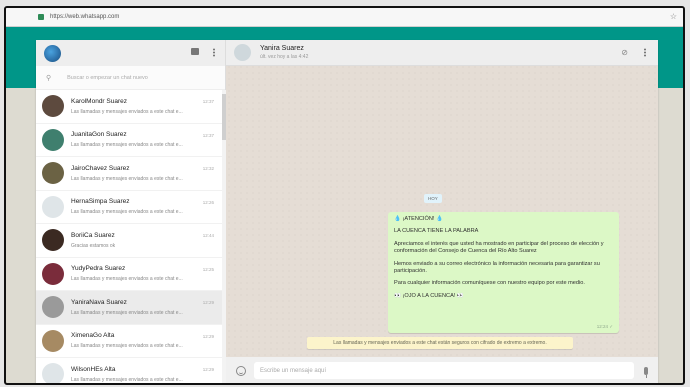 The height and width of the screenshot is (387, 690). I want to click on emoji-icon, so click(241, 370).